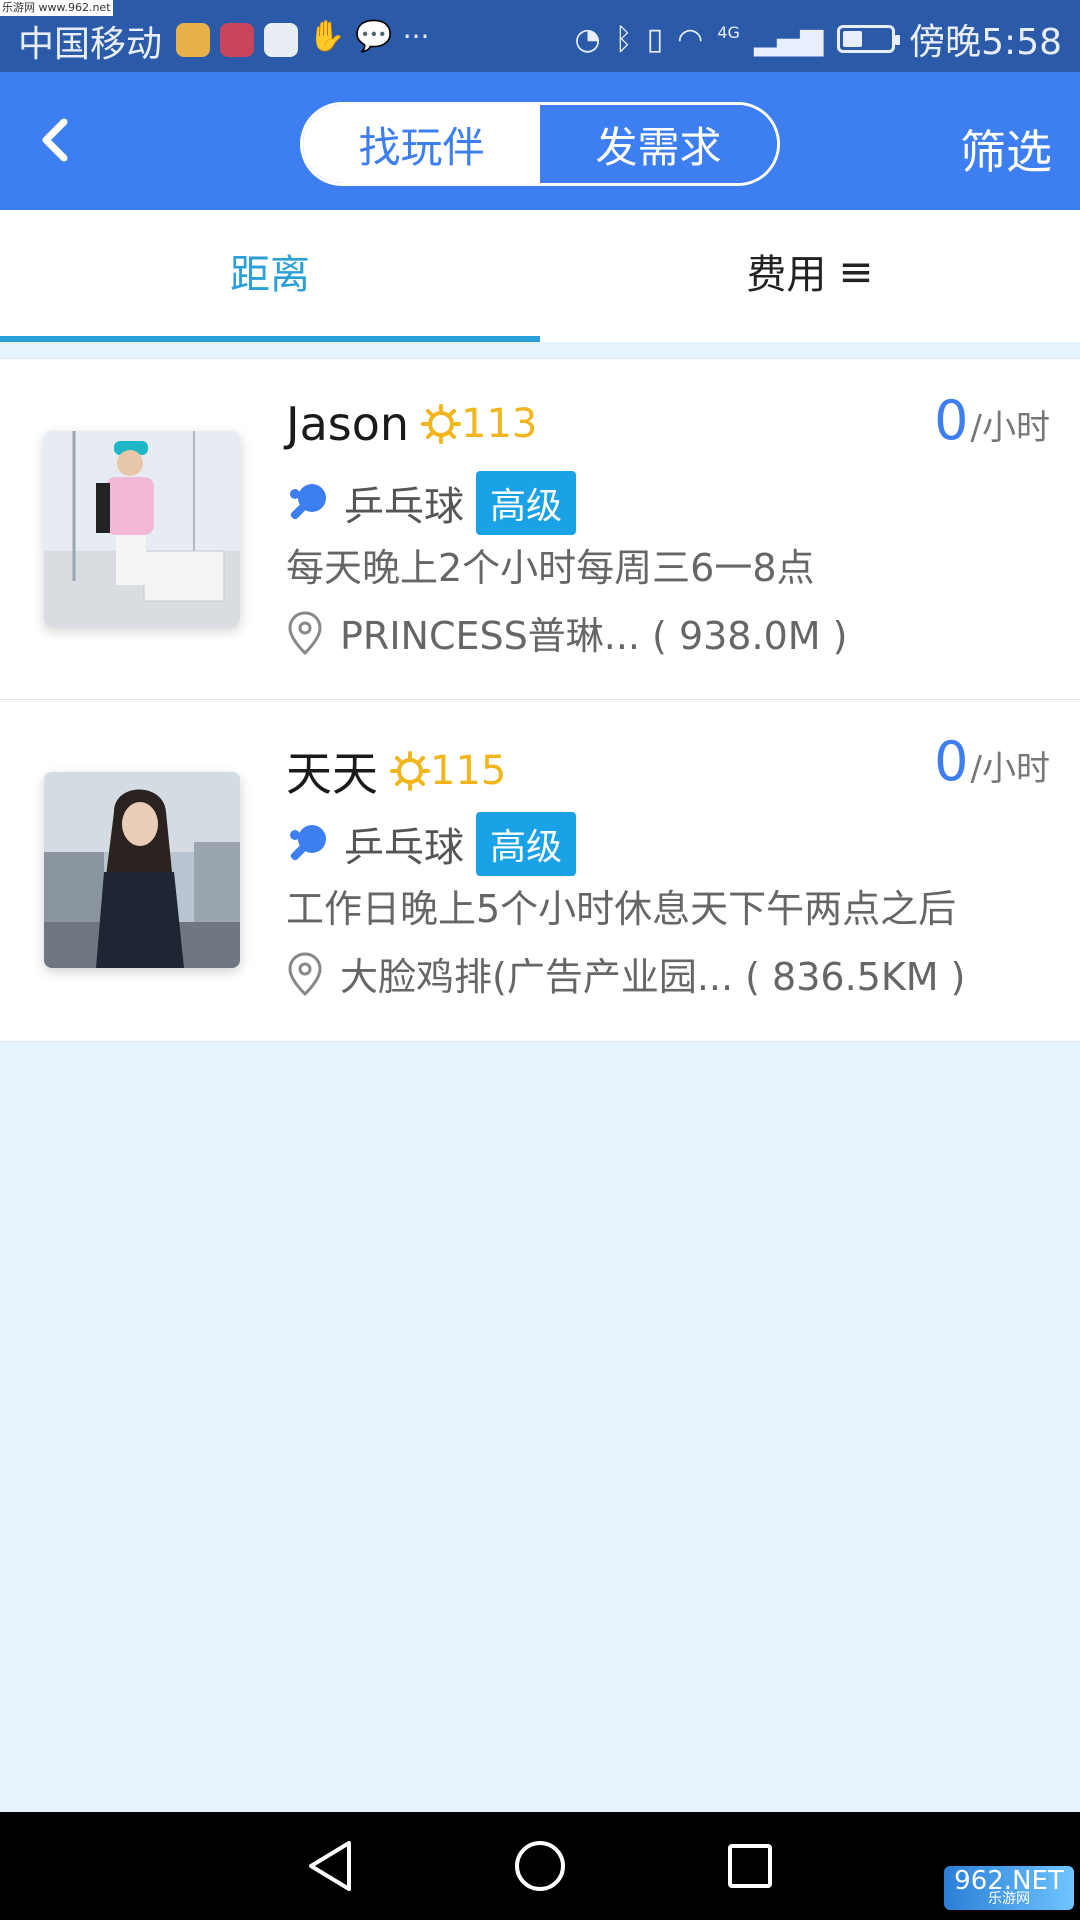 The width and height of the screenshot is (1080, 1920). I want to click on battery-icon, so click(869, 39).